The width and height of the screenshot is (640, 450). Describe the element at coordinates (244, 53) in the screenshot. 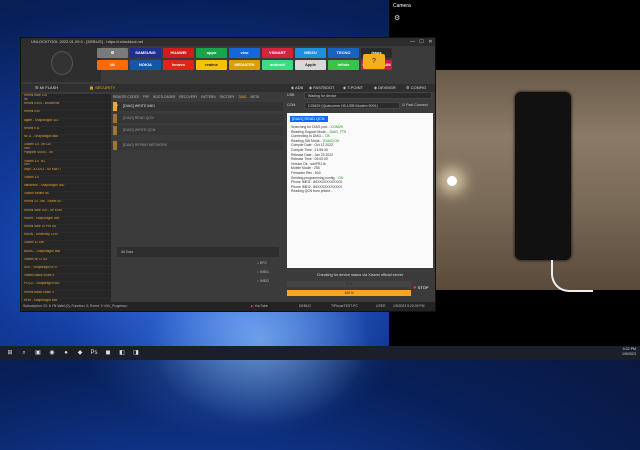

I see `brand-tile: vivo` at that location.